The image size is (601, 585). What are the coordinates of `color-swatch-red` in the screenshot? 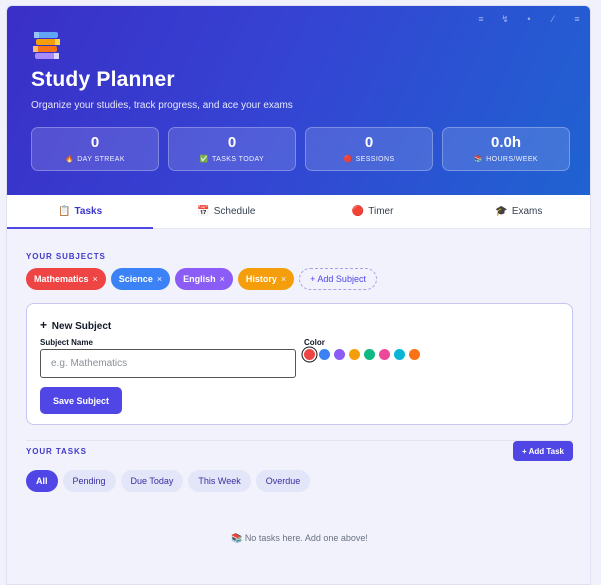 It's located at (309, 354).